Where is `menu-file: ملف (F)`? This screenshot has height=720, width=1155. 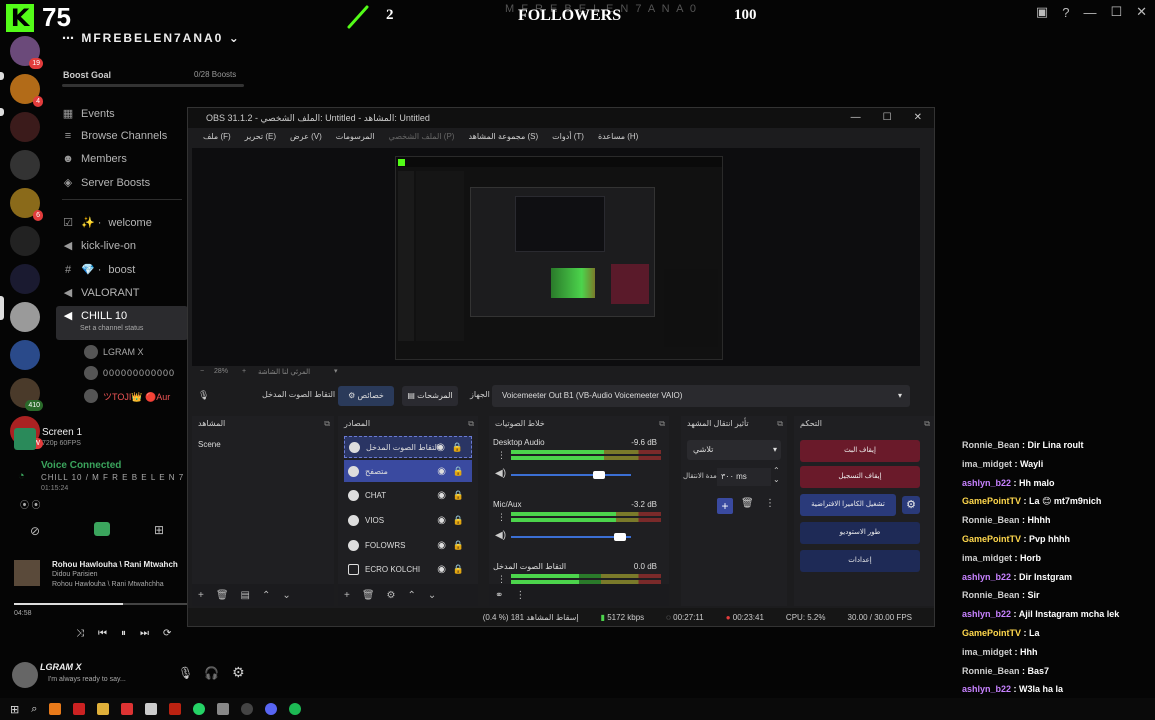 menu-file: ملف (F) is located at coordinates (217, 137).